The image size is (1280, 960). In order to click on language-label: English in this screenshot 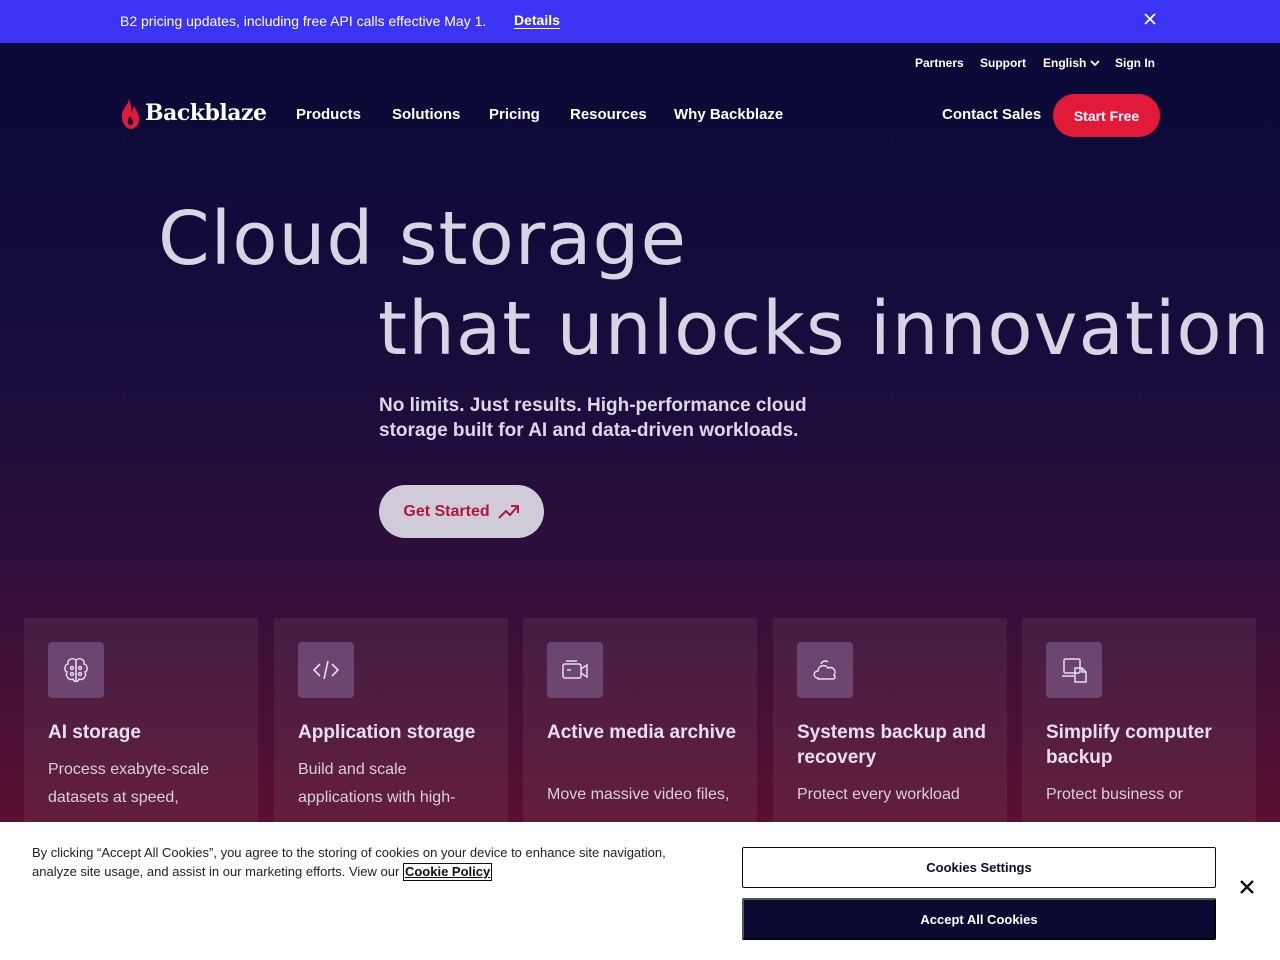, I will do `click(1065, 63)`.